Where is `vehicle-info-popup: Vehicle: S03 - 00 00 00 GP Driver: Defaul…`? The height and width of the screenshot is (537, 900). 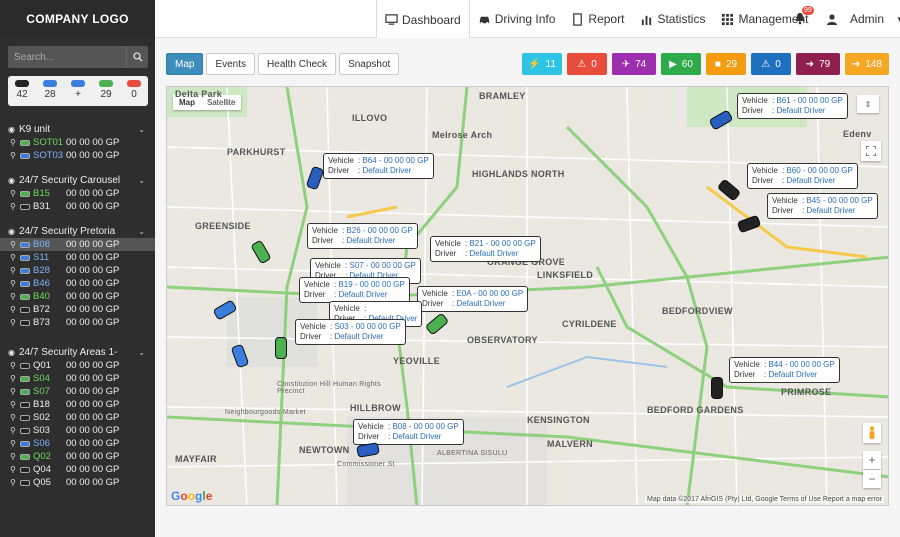
vehicle-info-popup: Vehicle: S03 - 00 00 00 GP Driver: Defaul… is located at coordinates (350, 332).